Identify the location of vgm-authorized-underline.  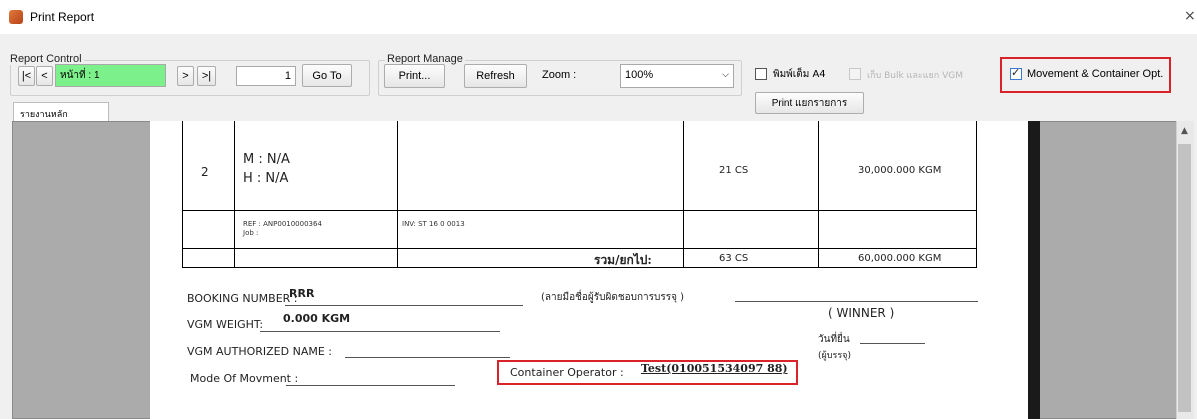
(427, 357).